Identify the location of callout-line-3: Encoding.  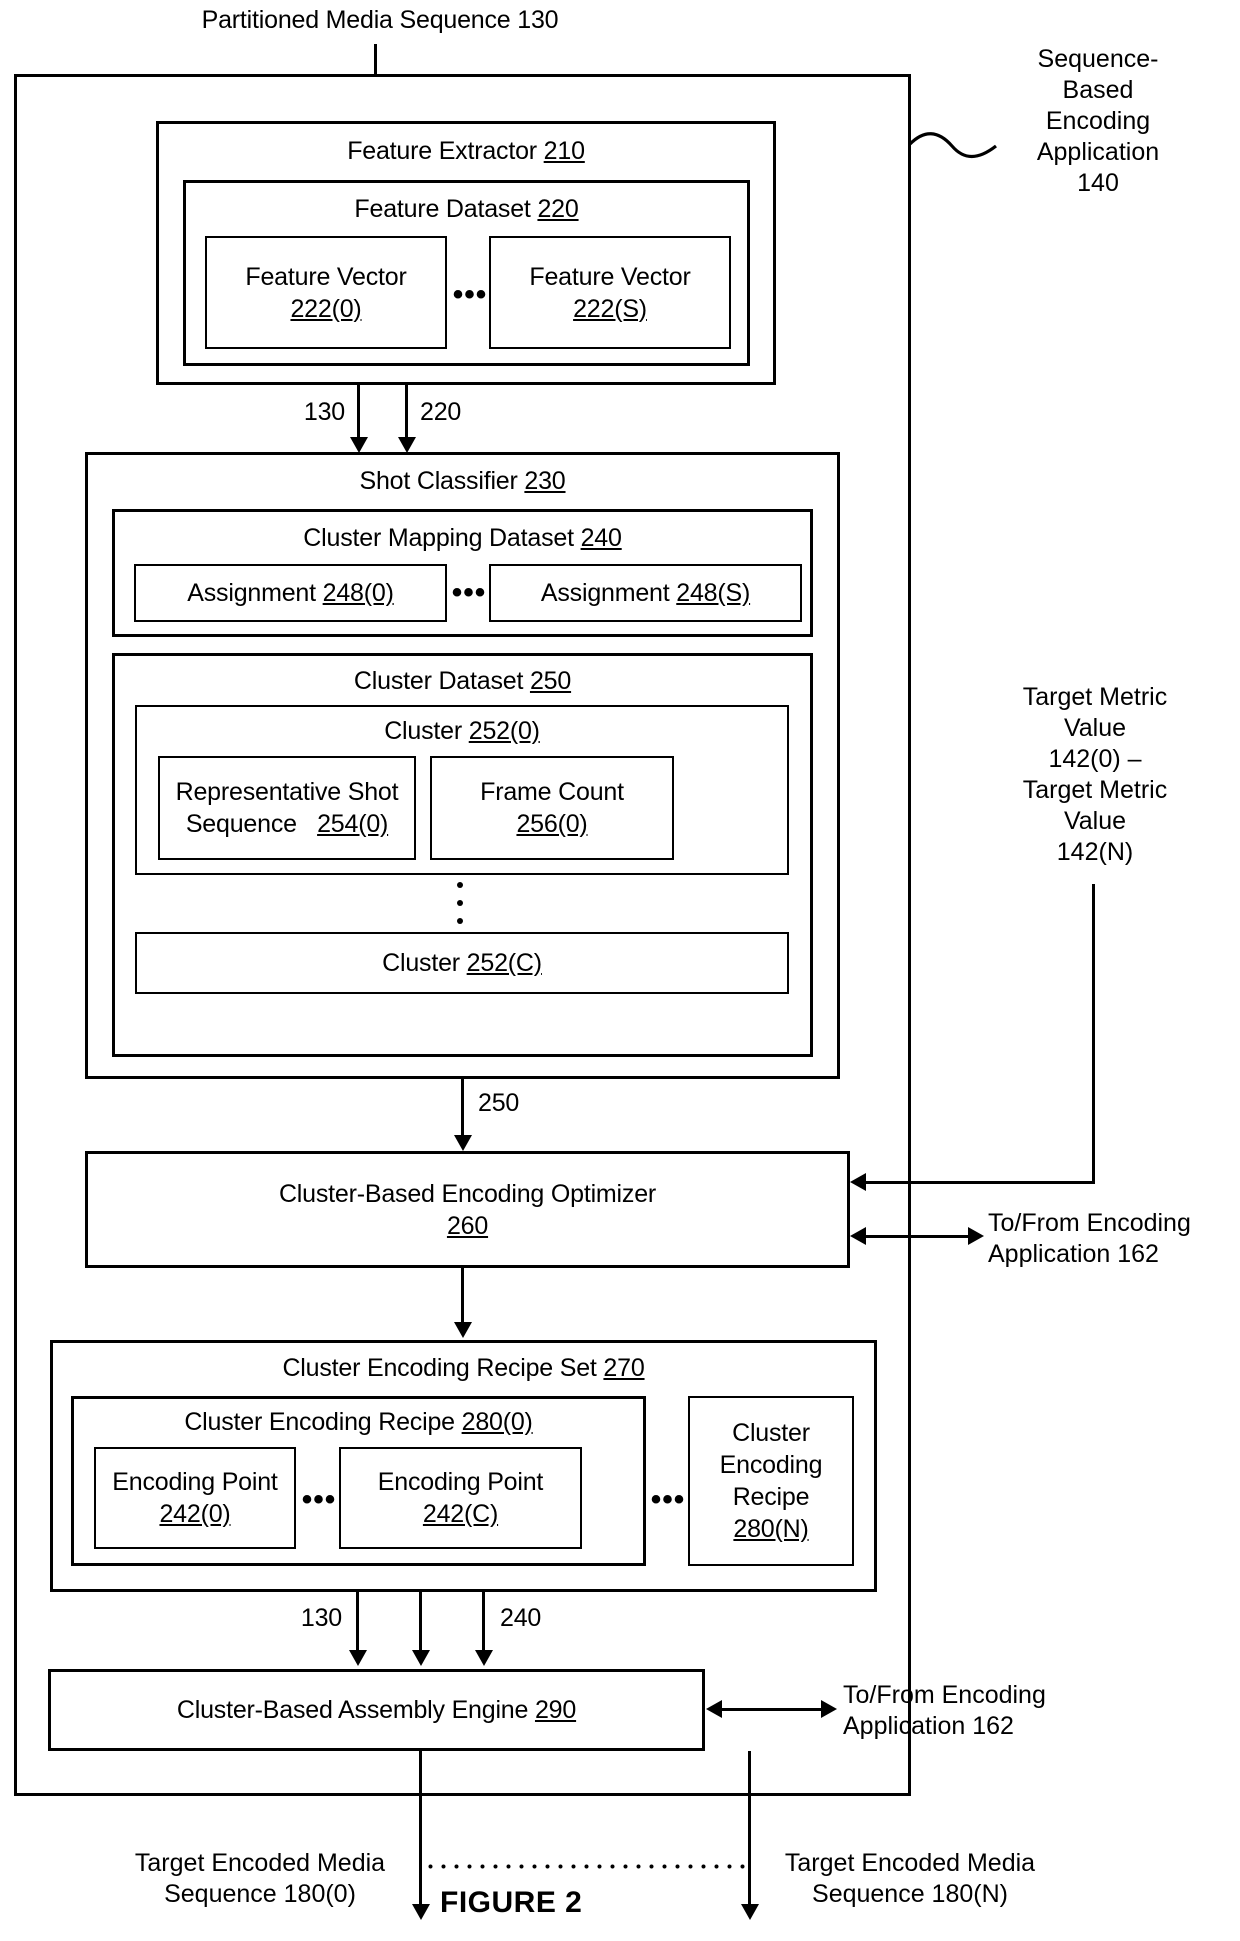
(1098, 121).